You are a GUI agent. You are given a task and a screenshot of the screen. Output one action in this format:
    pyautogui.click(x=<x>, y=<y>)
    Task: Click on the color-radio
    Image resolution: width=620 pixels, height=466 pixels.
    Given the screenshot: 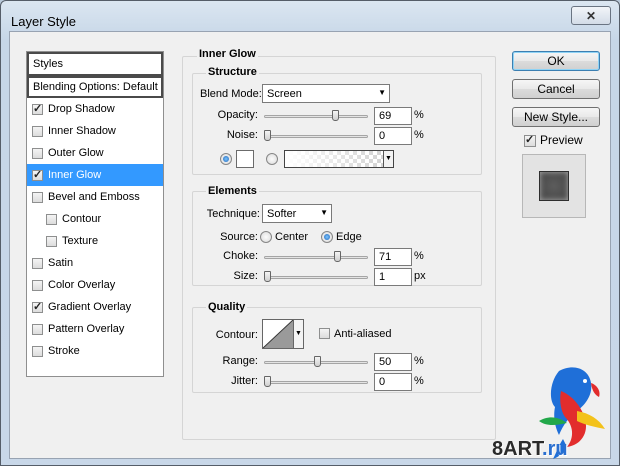 What is the action you would take?
    pyautogui.click(x=226, y=159)
    